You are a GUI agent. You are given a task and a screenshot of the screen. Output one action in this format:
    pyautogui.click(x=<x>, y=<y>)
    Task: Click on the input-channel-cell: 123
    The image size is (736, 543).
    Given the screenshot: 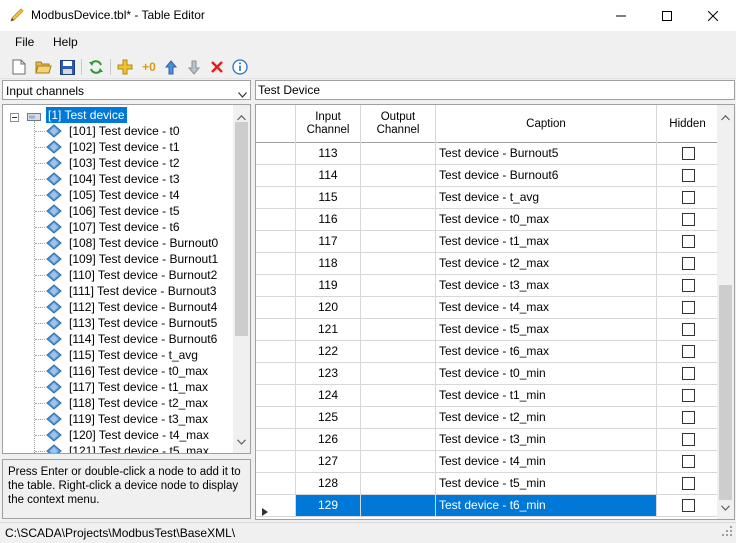 What is the action you would take?
    pyautogui.click(x=328, y=373)
    